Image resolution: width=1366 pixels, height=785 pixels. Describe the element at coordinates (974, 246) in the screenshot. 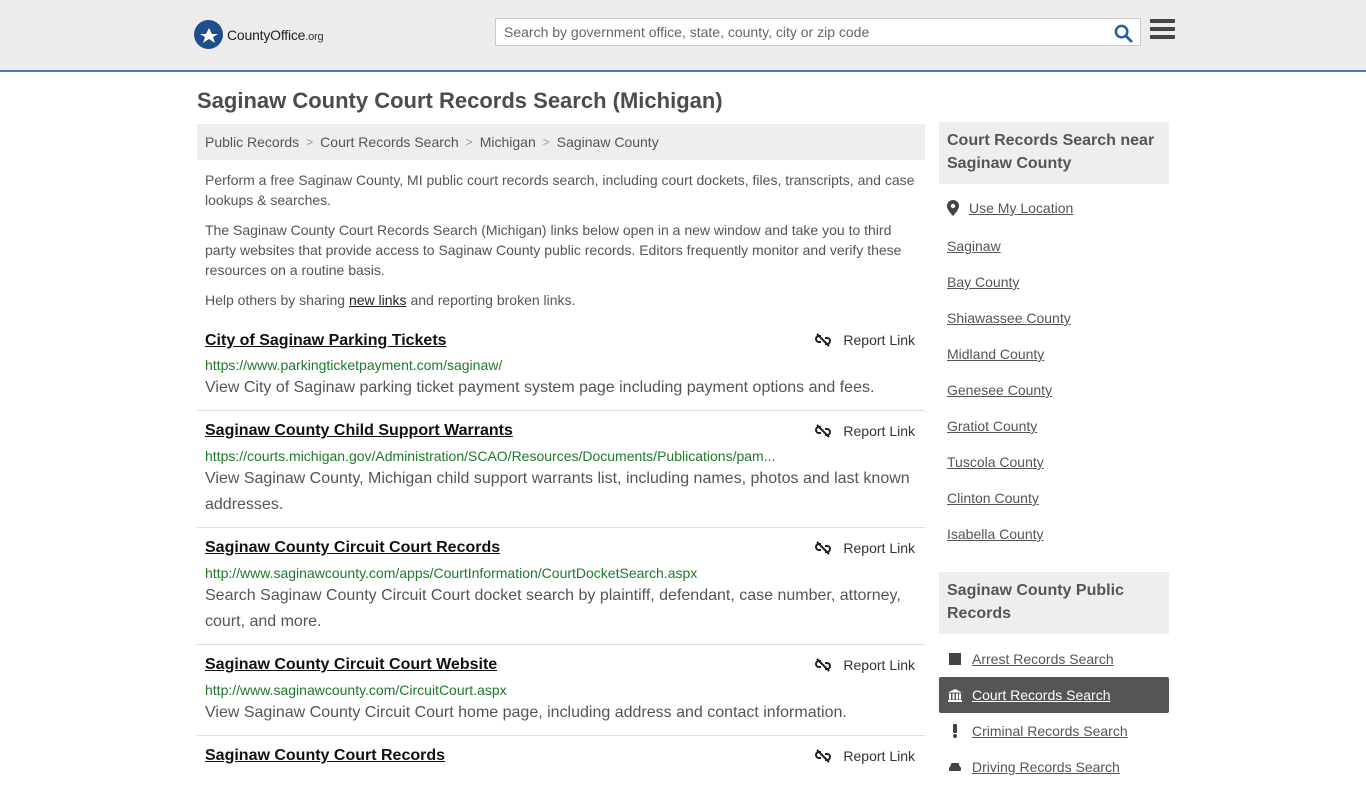

I see `sidebar-near-link-saginaw: Saginaw` at that location.